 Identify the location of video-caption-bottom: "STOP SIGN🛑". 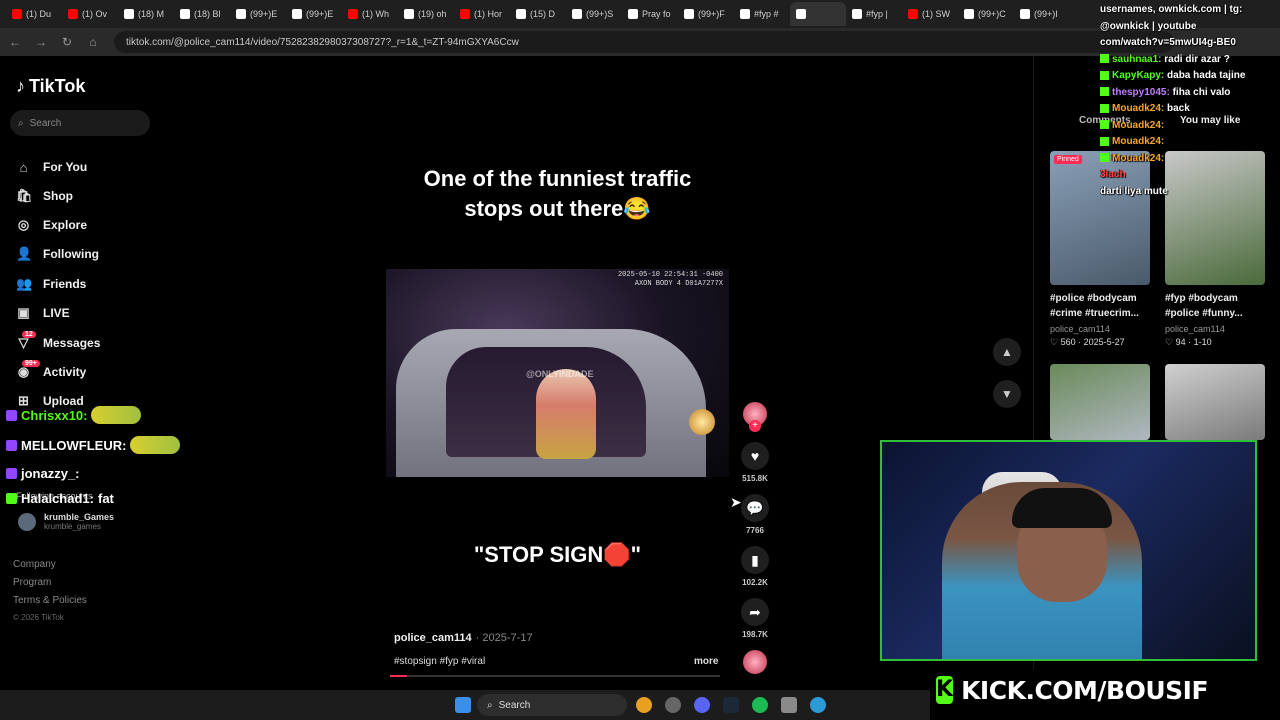
(557, 554).